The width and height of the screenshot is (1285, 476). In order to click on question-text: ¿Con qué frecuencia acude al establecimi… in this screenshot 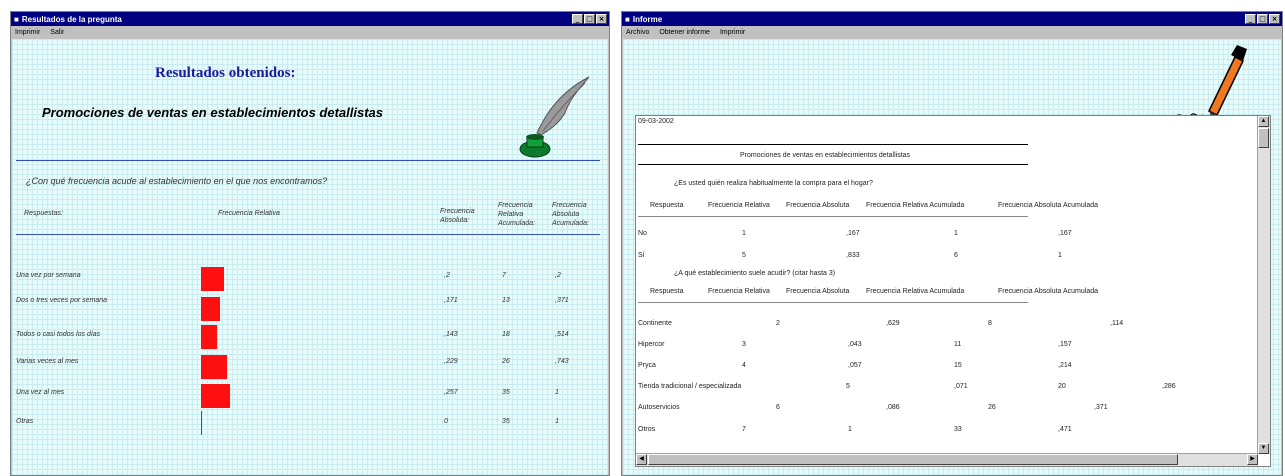, I will do `click(177, 181)`.